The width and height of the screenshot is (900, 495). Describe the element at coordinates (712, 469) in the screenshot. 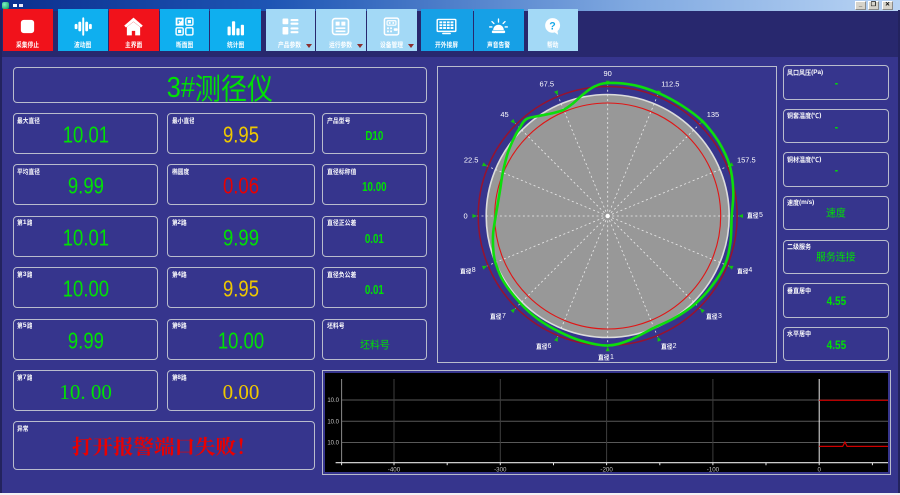

I see `svg-text: -100` at that location.